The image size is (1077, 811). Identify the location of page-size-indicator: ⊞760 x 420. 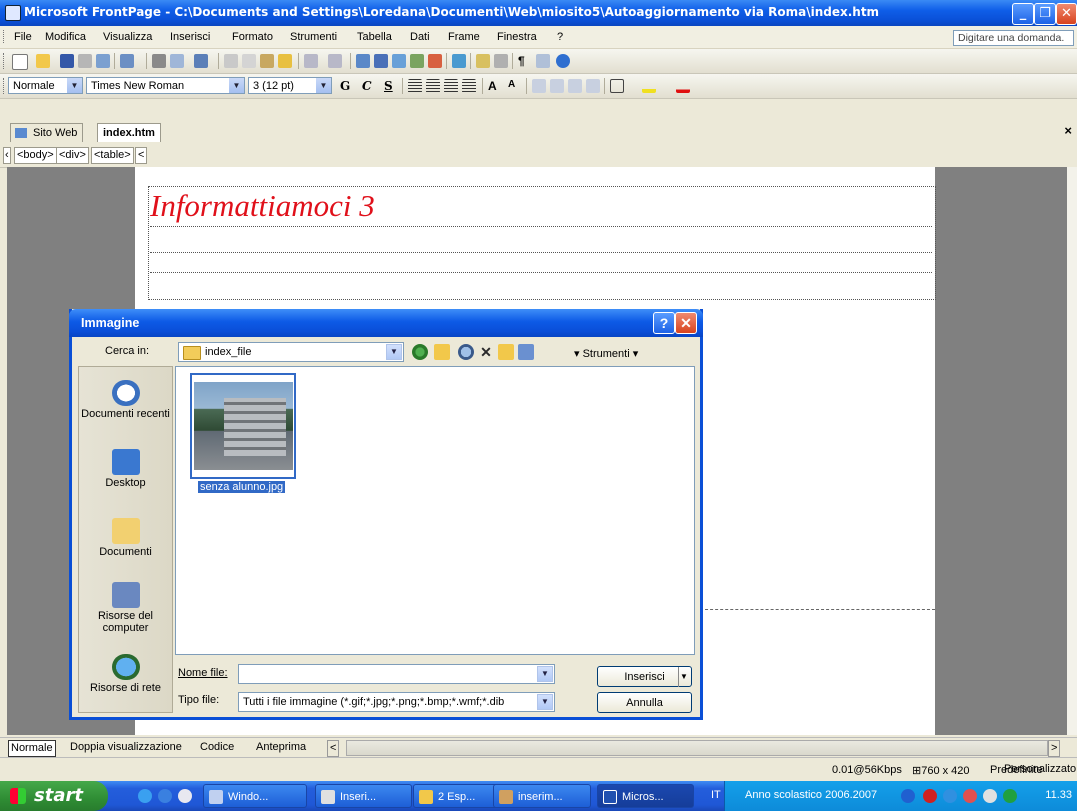
(941, 770).